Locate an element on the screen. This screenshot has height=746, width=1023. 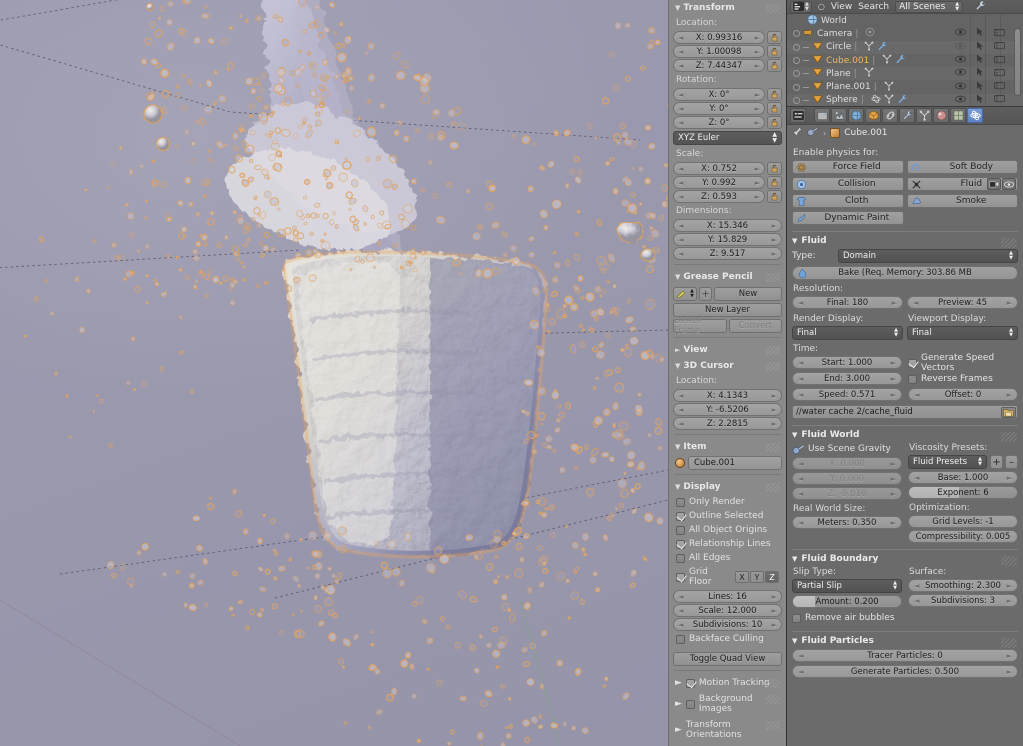
lock-scale-x-button is located at coordinates (774, 168).